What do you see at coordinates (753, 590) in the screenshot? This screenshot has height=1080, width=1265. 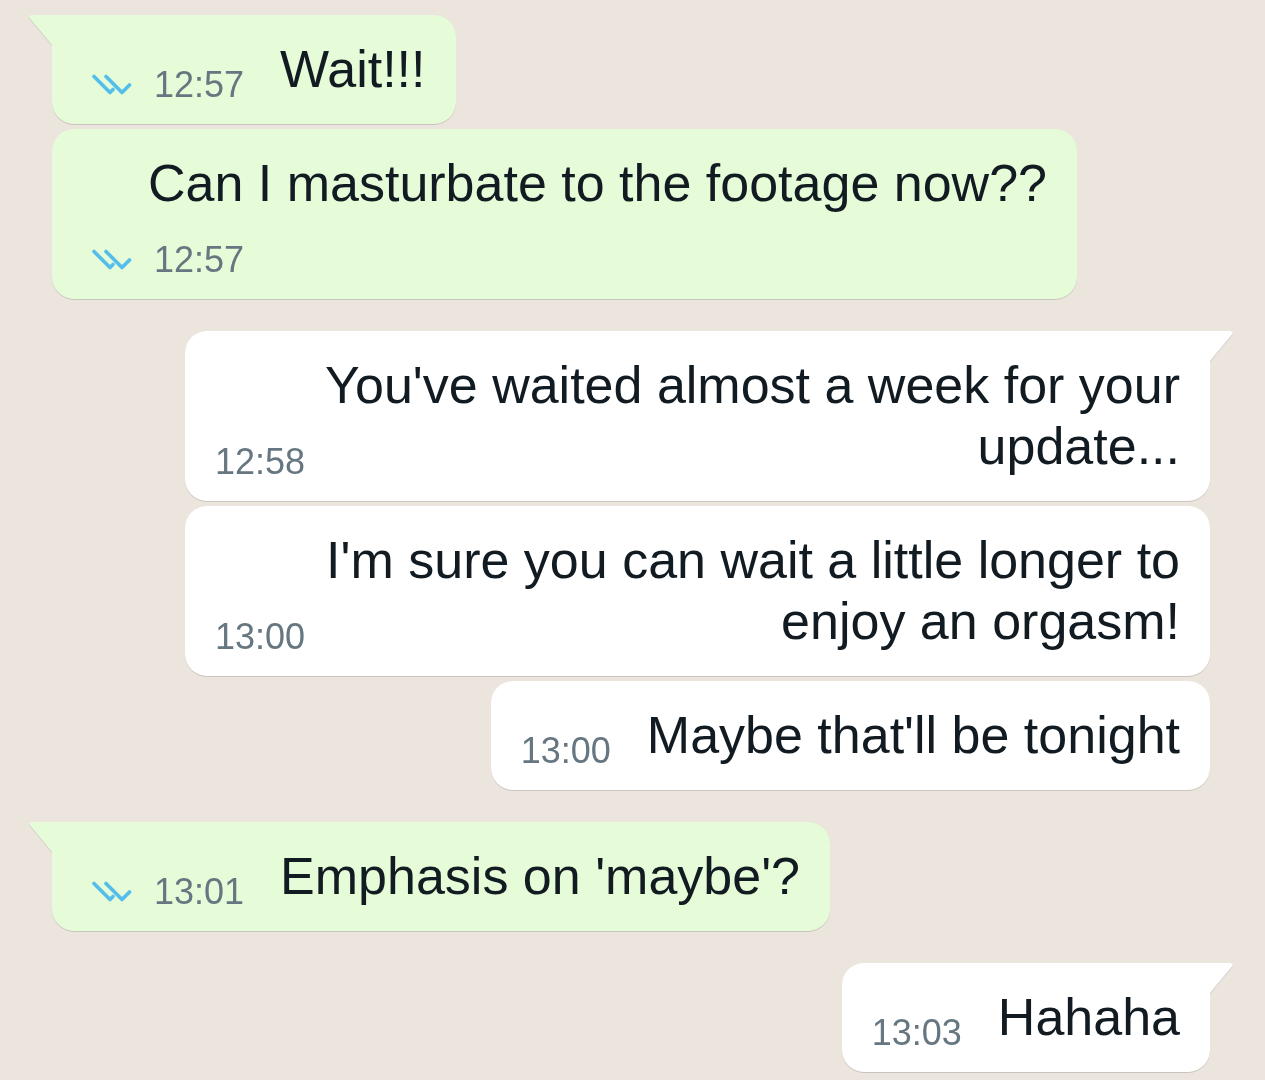 I see `message-text: I'm sure you can wait a little longer to enjoy an orgasm!` at bounding box center [753, 590].